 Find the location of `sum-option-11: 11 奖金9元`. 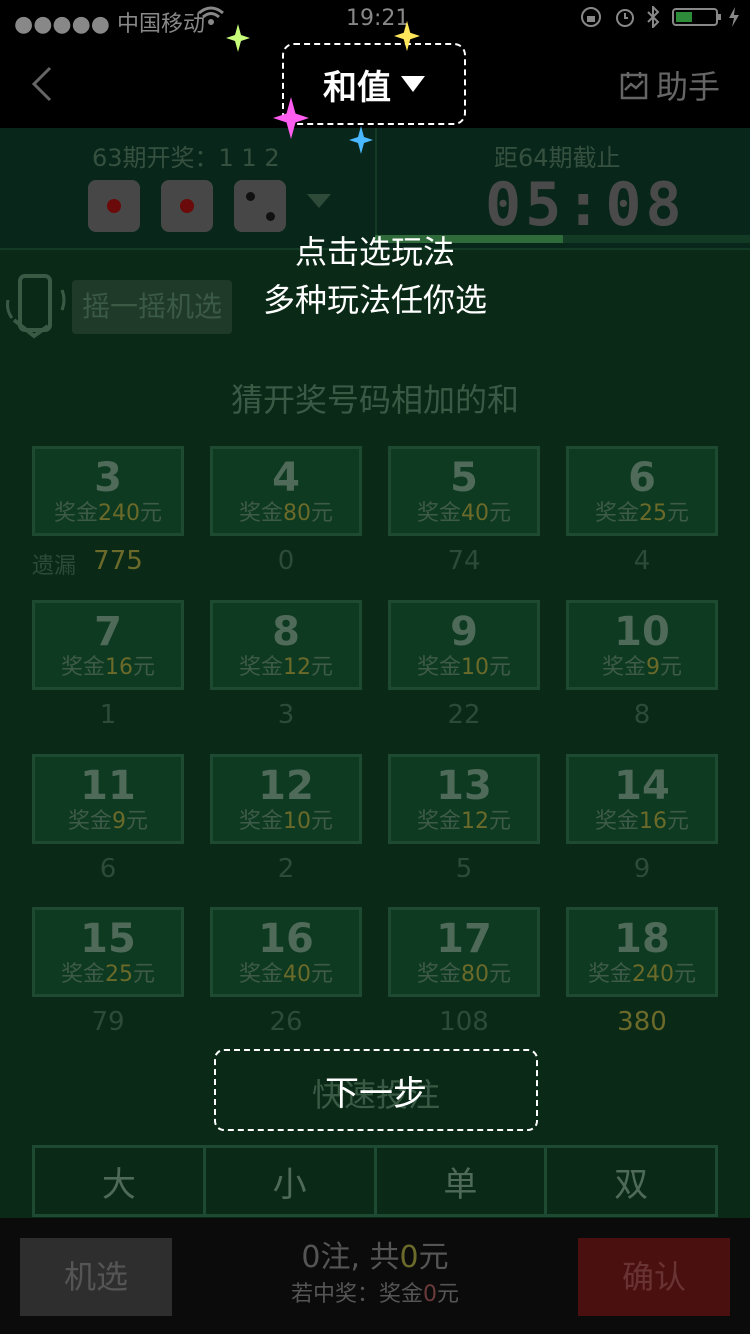

sum-option-11: 11 奖金9元 is located at coordinates (108, 799).